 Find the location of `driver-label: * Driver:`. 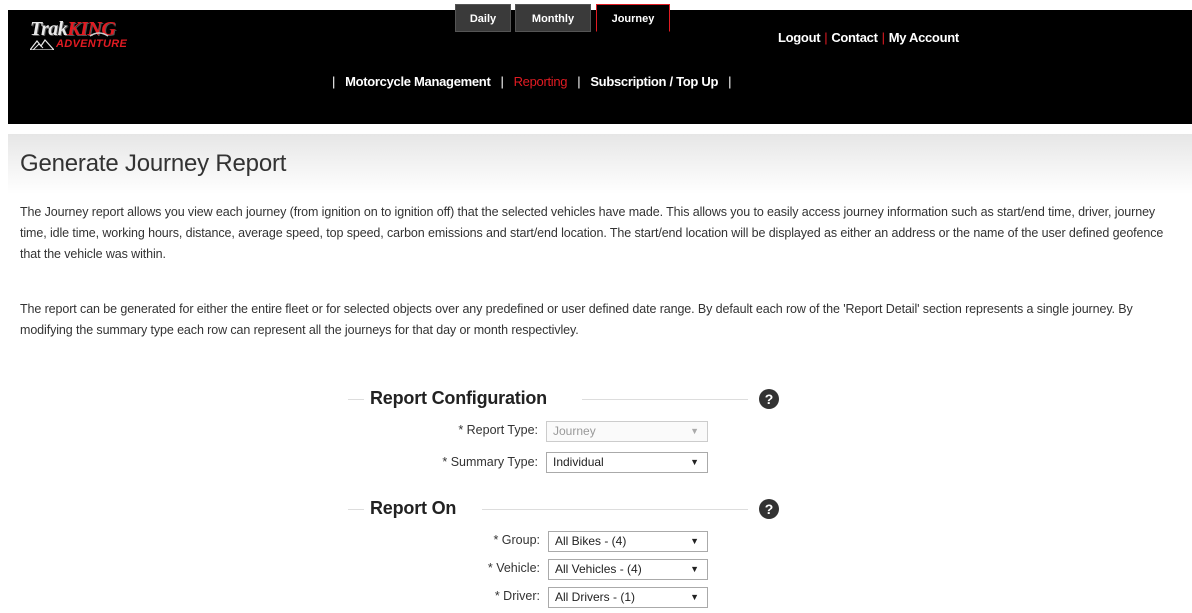

driver-label: * Driver: is located at coordinates (517, 596).